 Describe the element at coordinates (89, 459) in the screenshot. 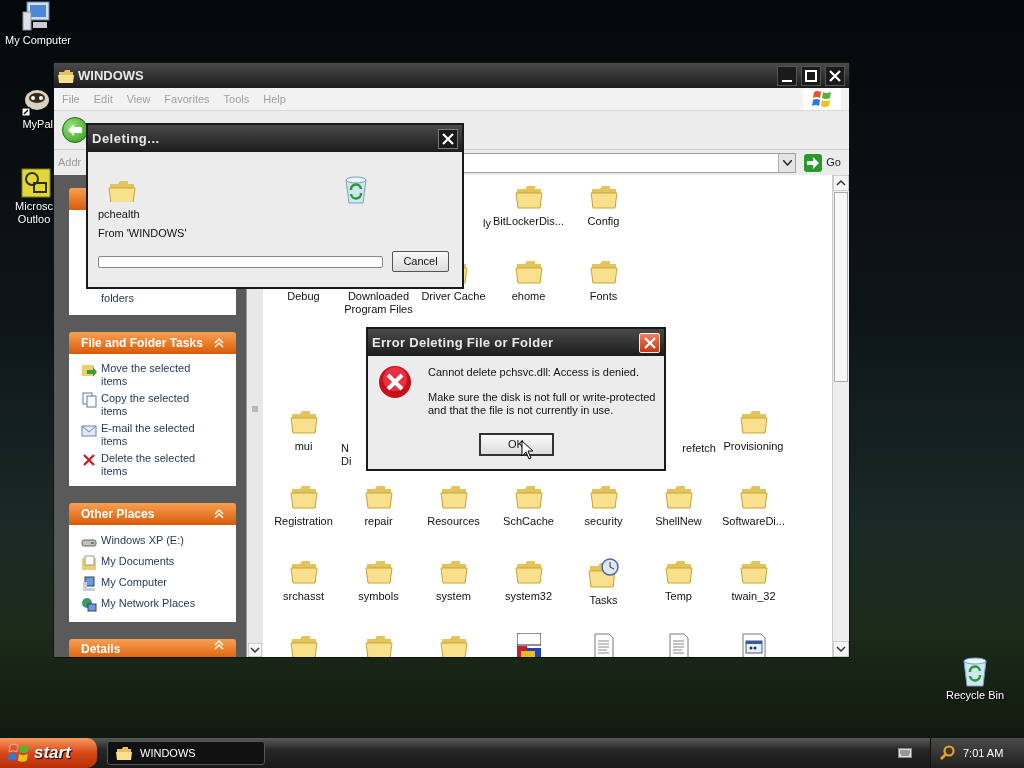

I see `delete-icon` at that location.